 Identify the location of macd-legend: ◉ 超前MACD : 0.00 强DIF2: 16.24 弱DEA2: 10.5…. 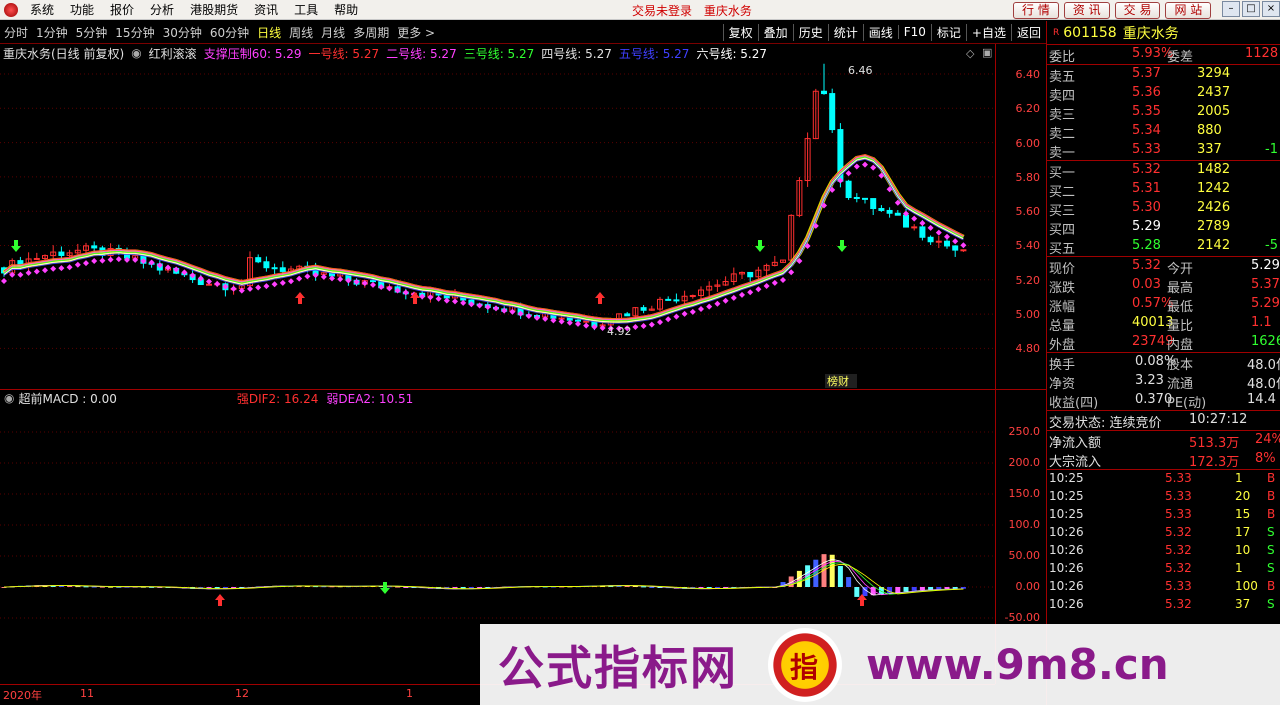
(497, 398).